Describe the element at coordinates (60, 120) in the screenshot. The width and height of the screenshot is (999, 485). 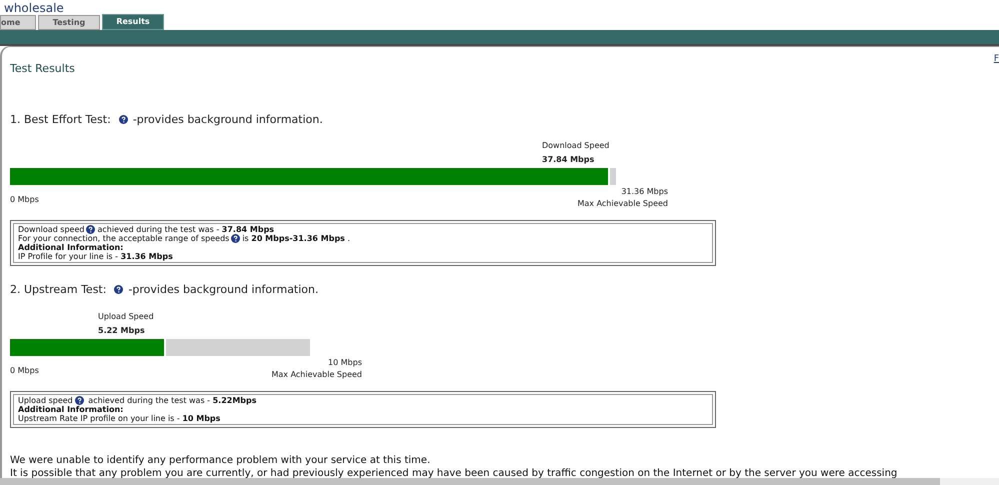
I see `test-heading: 1. Best Effort Test:` at that location.